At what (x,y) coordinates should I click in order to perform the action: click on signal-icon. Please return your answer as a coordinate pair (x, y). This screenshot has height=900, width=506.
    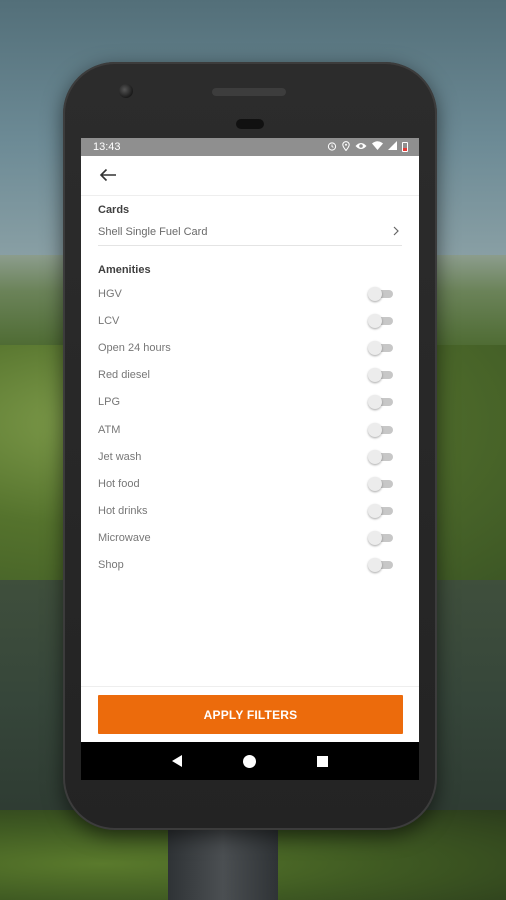
    Looking at the image, I should click on (392, 147).